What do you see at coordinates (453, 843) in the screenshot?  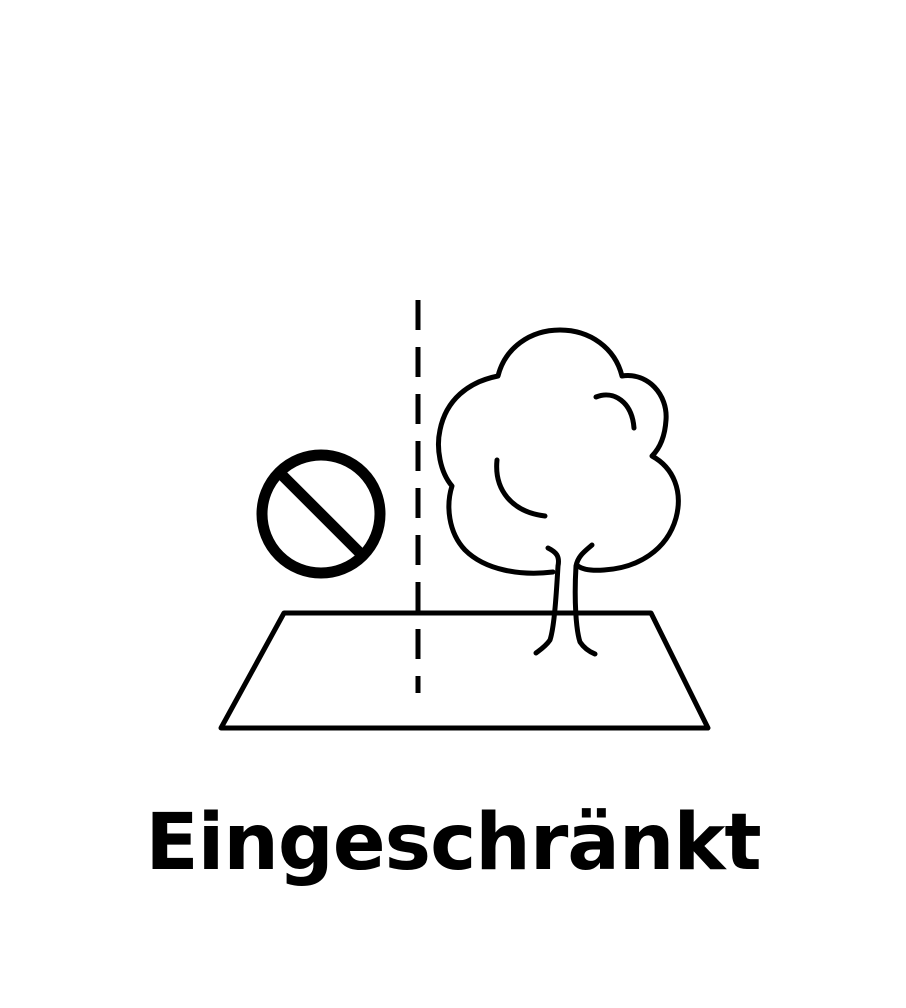 I see `caption-label: Eingeschränkt` at bounding box center [453, 843].